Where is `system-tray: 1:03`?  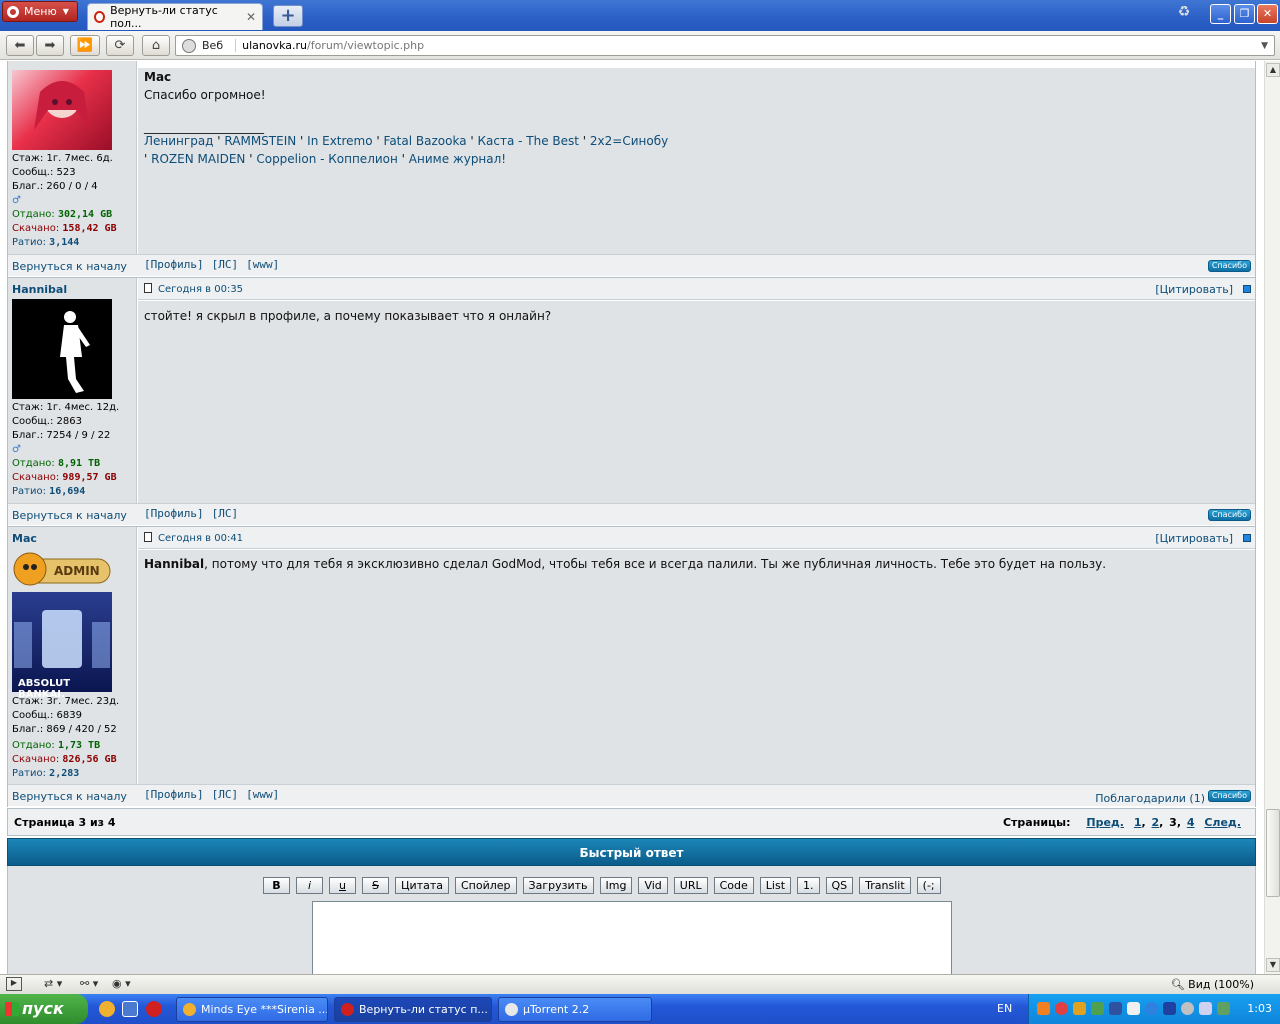
system-tray: 1:03 is located at coordinates (1154, 1009).